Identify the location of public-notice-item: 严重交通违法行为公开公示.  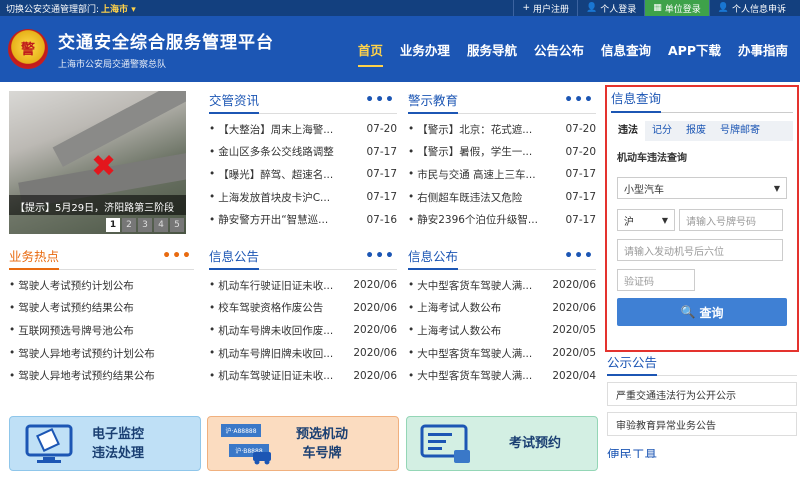
(702, 394).